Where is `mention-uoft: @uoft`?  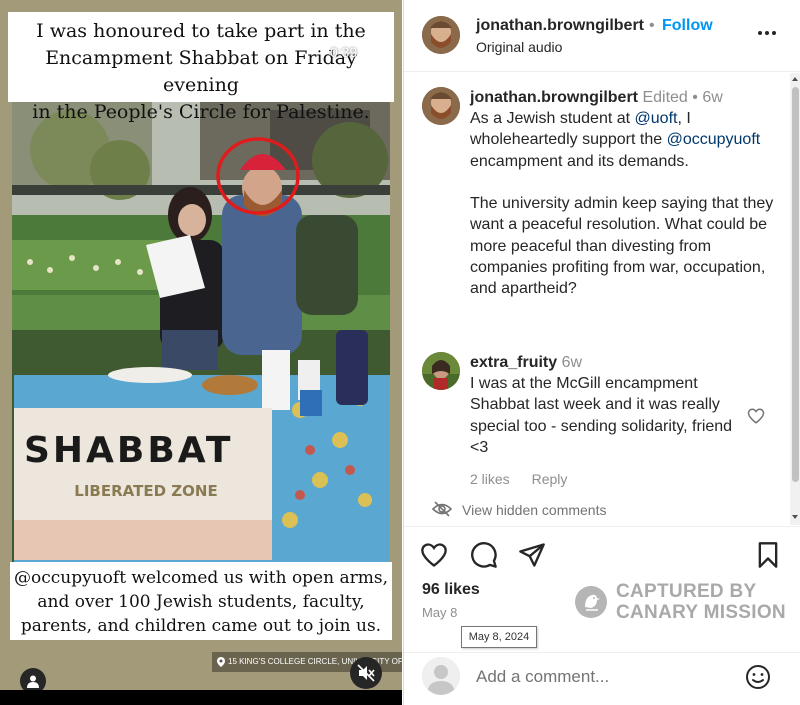
mention-uoft: @uoft is located at coordinates (656, 118).